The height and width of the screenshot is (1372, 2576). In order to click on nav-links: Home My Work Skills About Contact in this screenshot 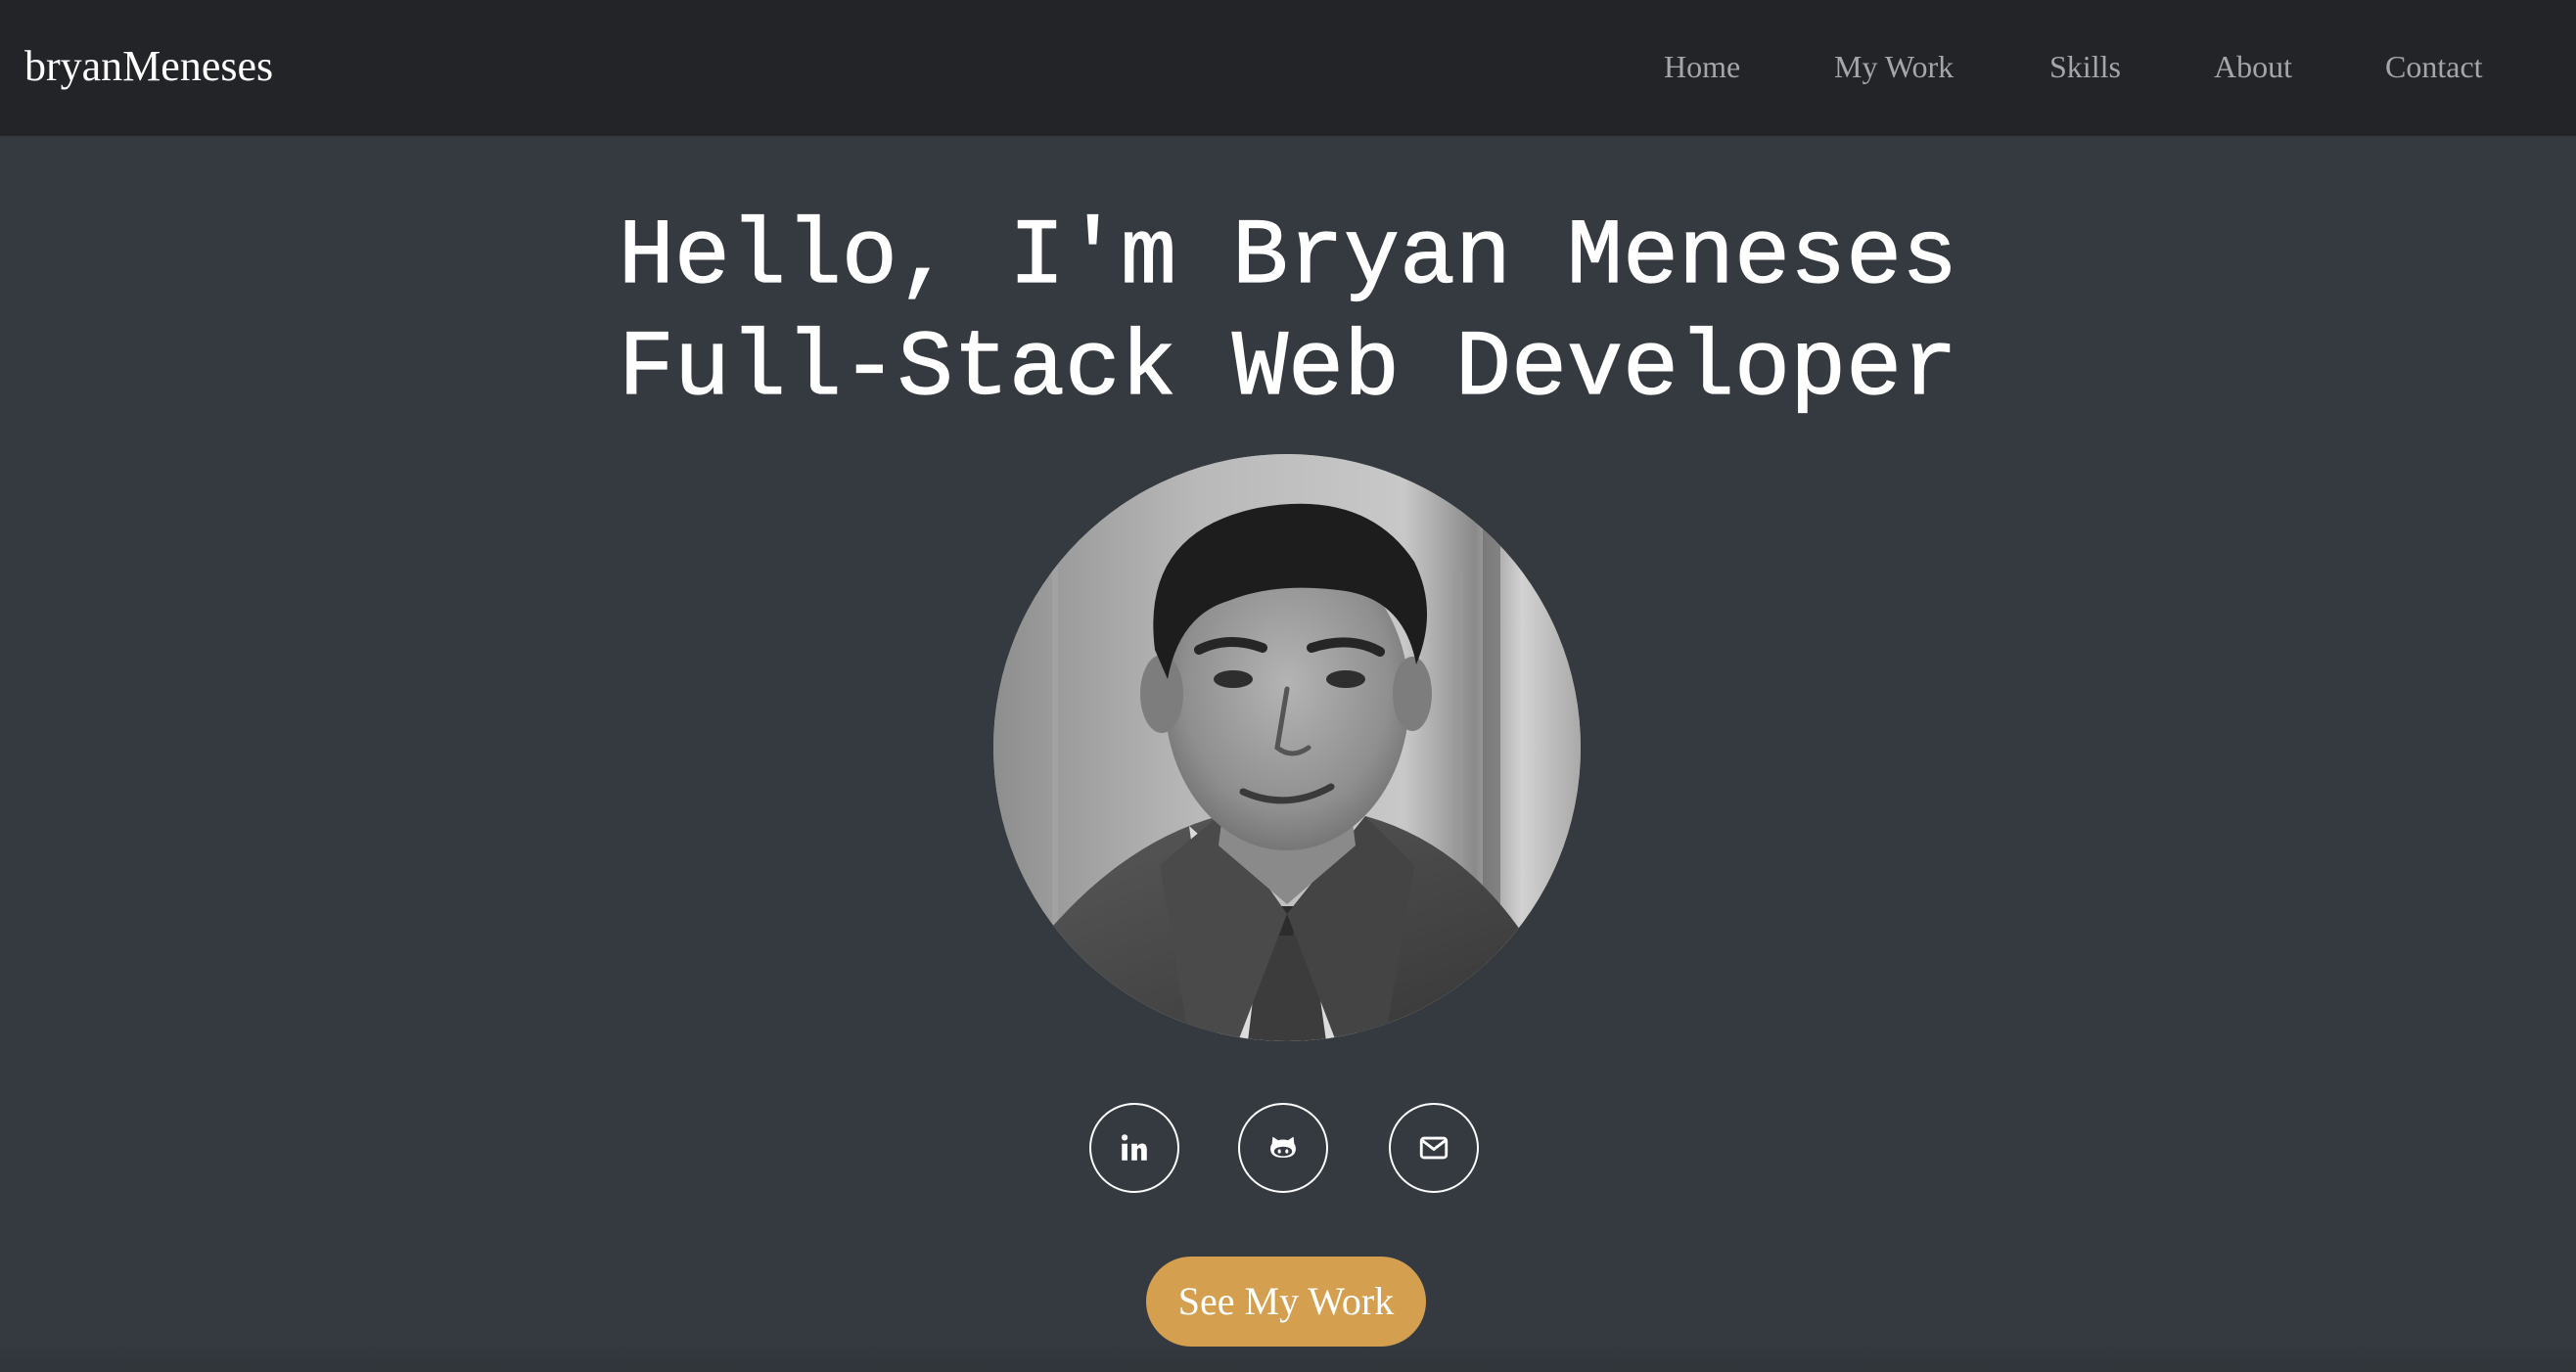, I will do `click(1288, 68)`.